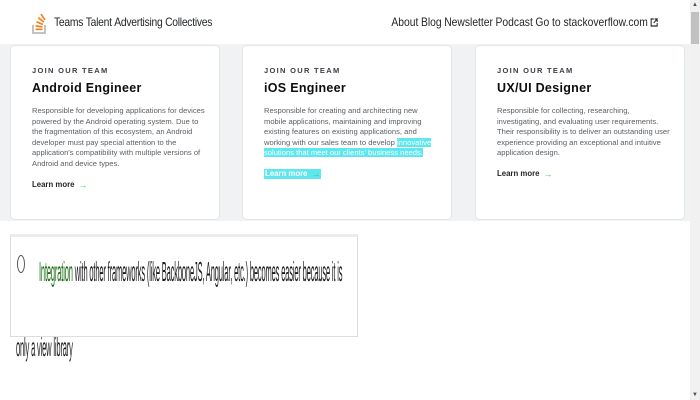 This screenshot has width=700, height=400. Describe the element at coordinates (40, 21) in the screenshot. I see `stack-overflow-logo-icon` at that location.